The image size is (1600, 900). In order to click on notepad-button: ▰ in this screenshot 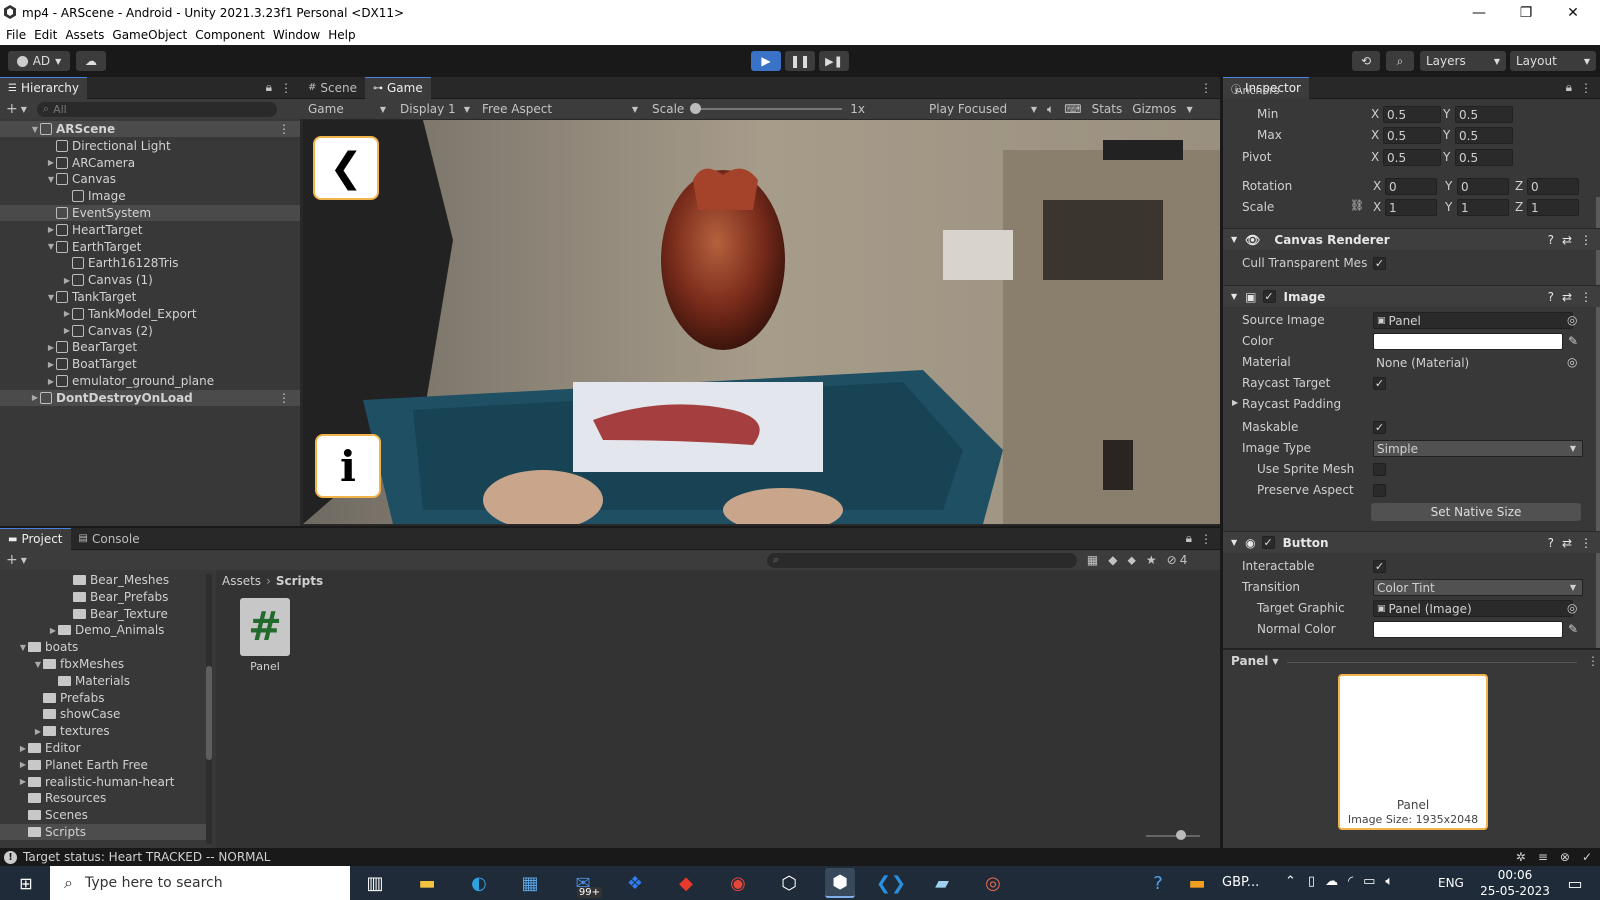, I will do `click(942, 883)`.